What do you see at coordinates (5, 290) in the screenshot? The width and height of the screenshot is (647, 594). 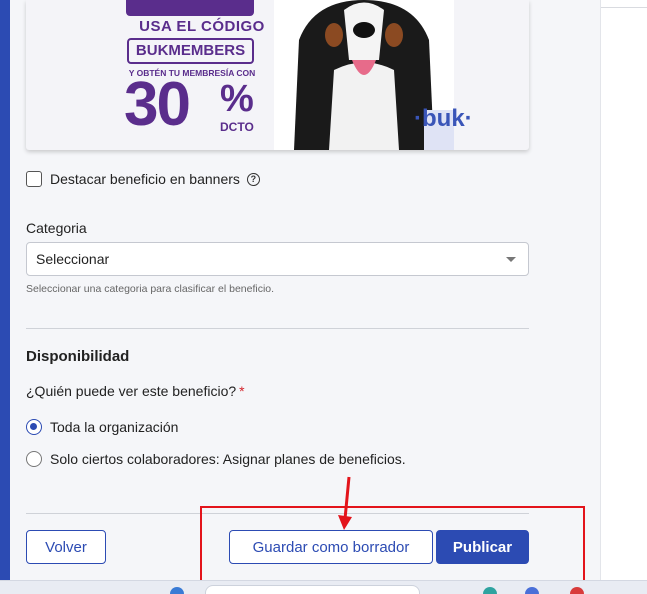 I see `left-accent-bar` at bounding box center [5, 290].